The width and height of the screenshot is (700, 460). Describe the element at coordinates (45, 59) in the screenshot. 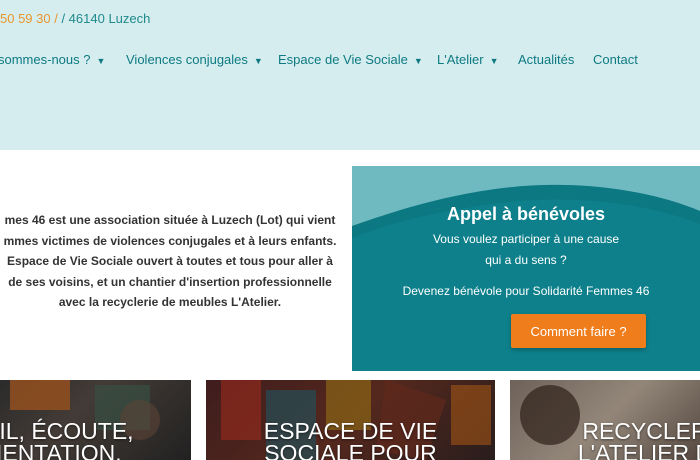

I see `nav-item-label: sommes-nous ?` at that location.